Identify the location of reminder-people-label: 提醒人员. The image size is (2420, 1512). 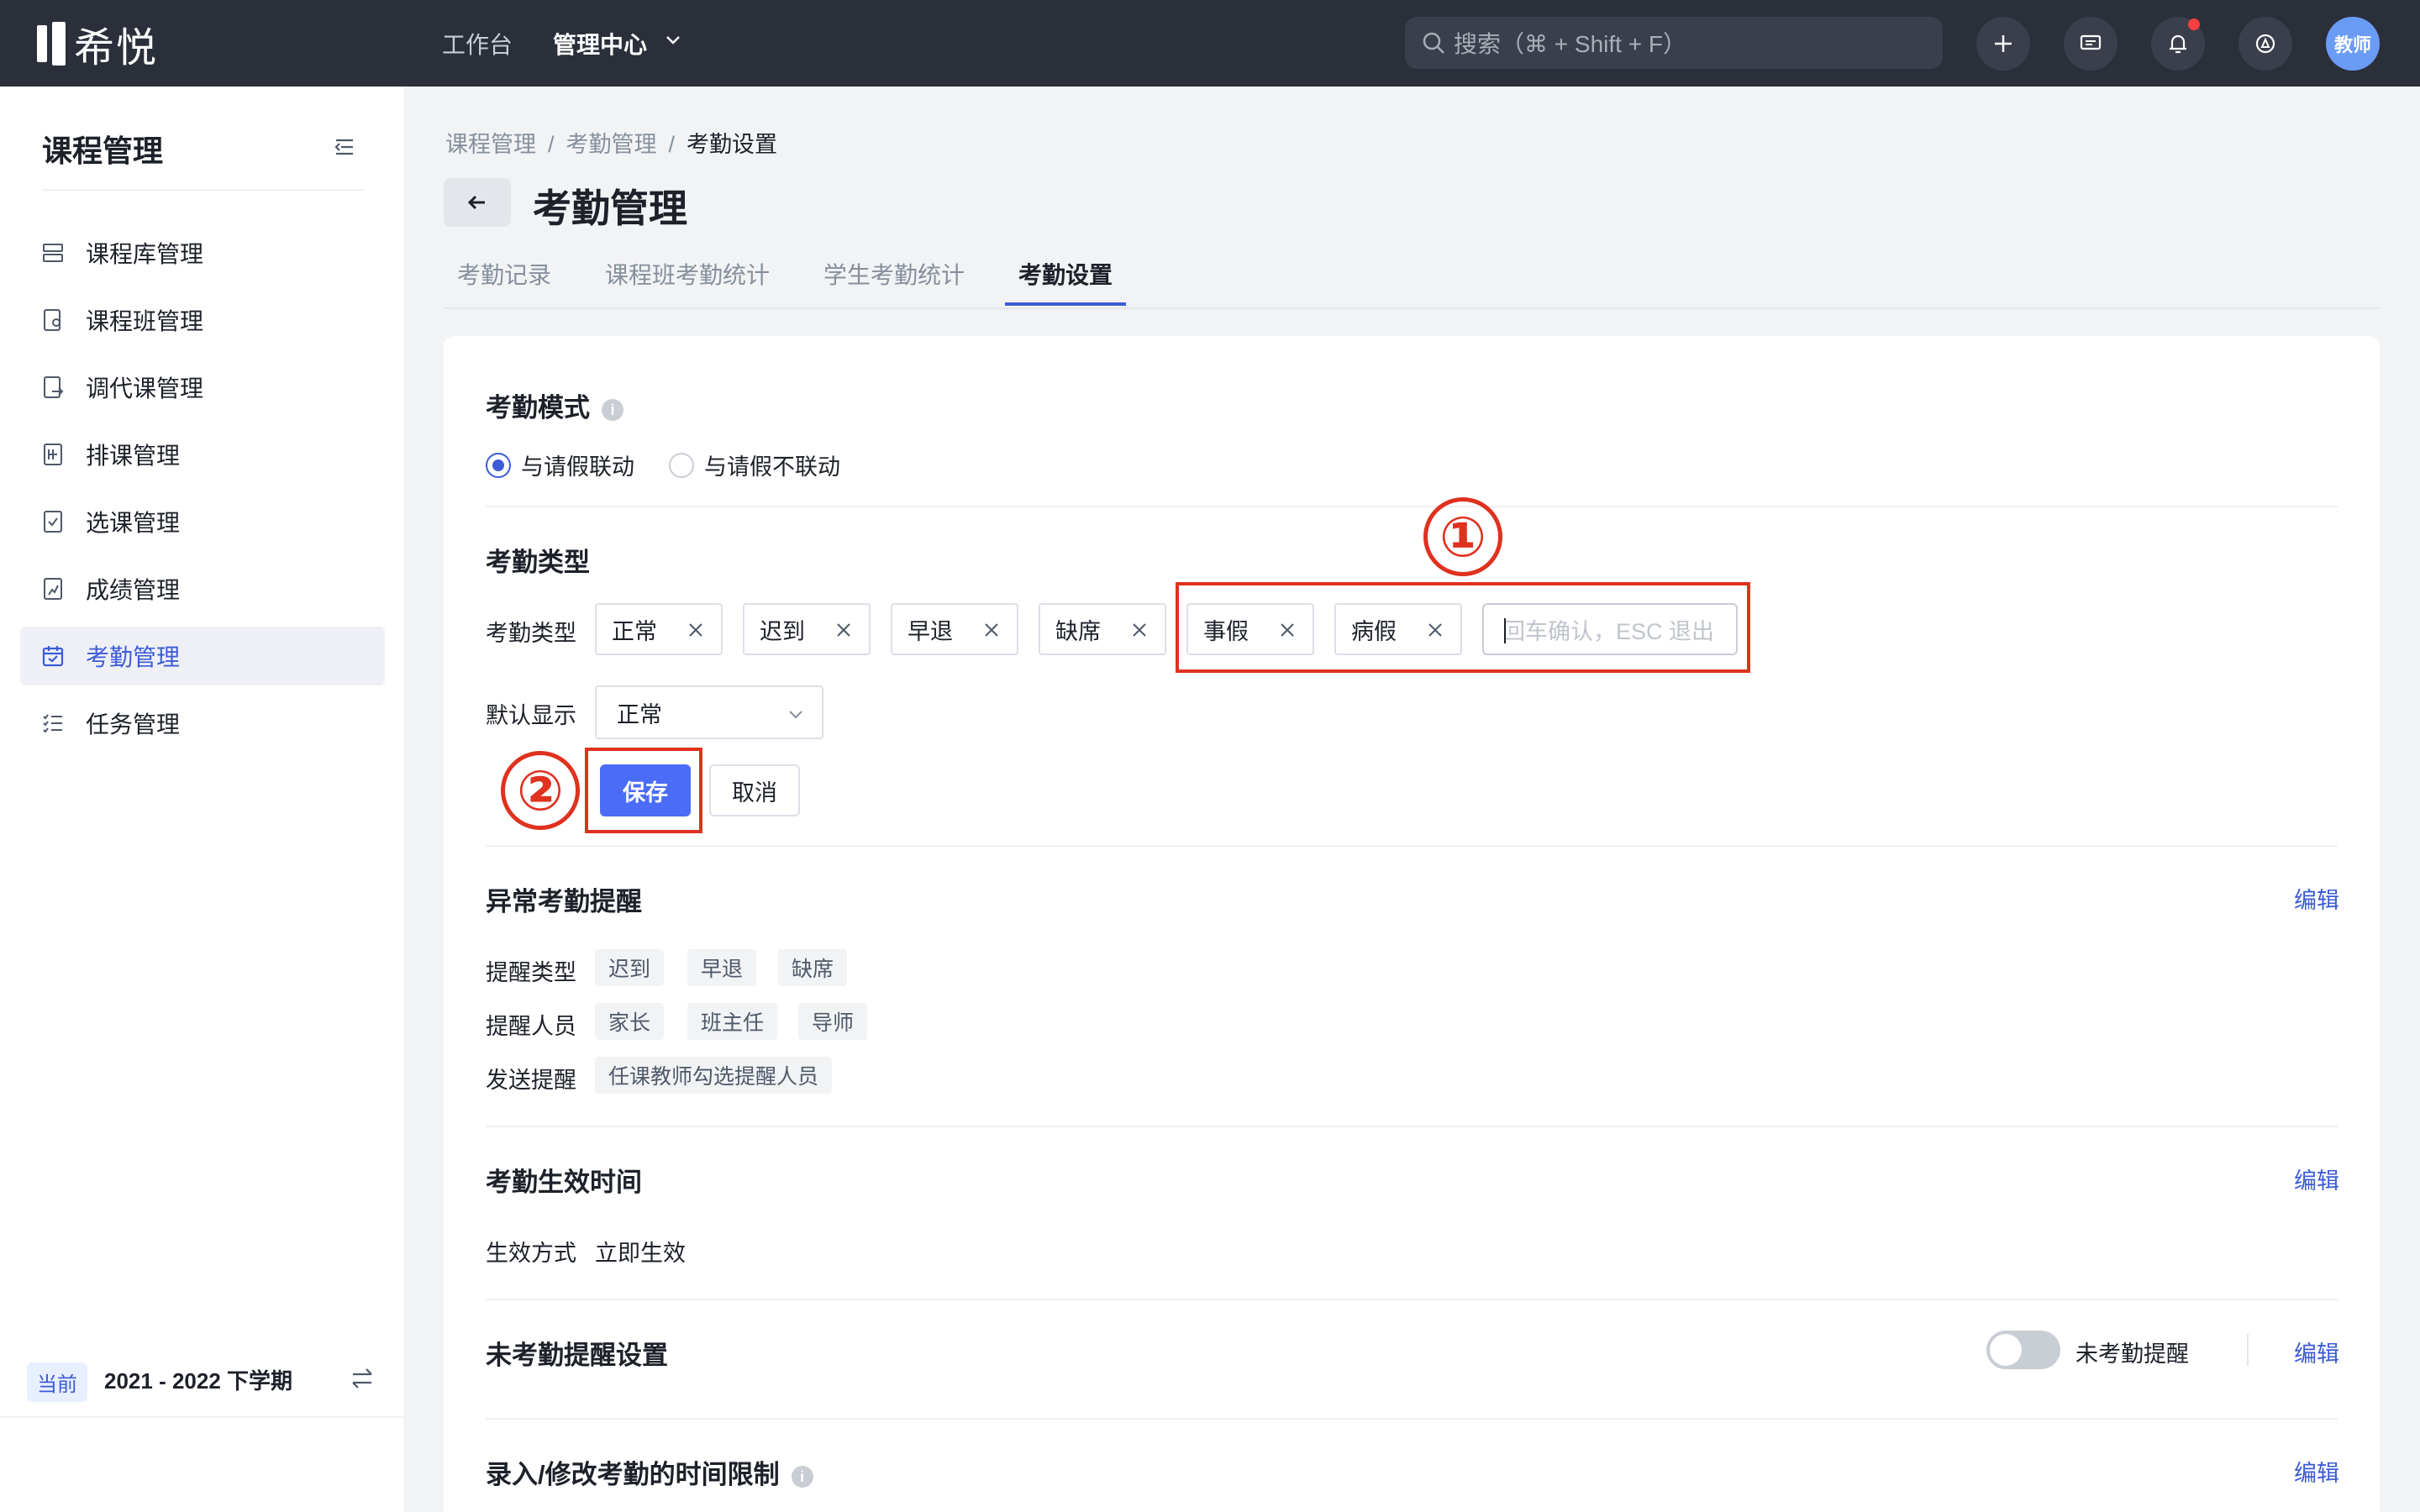
(531, 1026).